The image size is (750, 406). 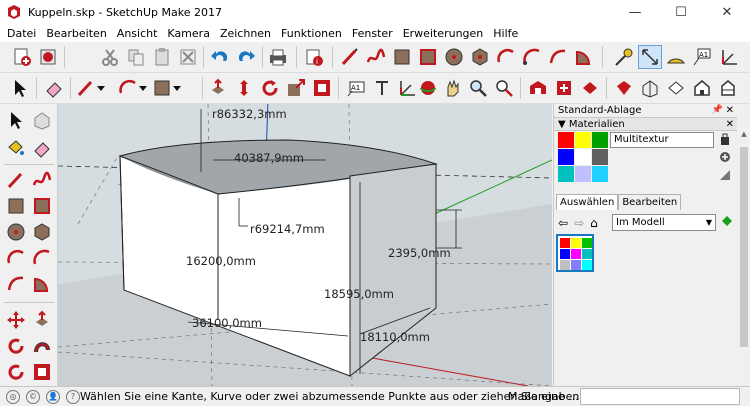 I want to click on scale-icon, so click(x=296, y=88).